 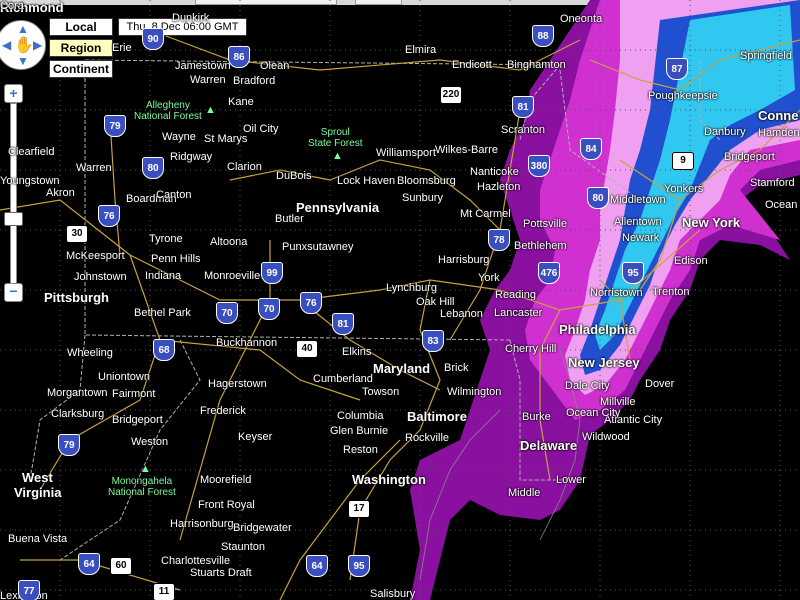 What do you see at coordinates (289, 219) in the screenshot?
I see `city-label: Butler` at bounding box center [289, 219].